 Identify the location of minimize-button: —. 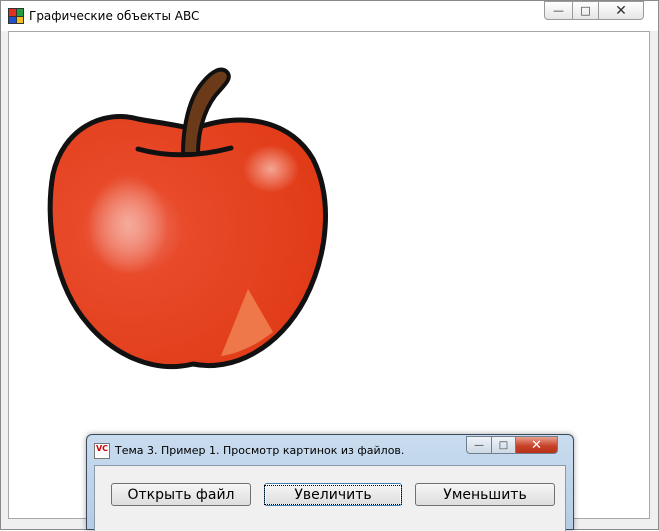
(558, 10).